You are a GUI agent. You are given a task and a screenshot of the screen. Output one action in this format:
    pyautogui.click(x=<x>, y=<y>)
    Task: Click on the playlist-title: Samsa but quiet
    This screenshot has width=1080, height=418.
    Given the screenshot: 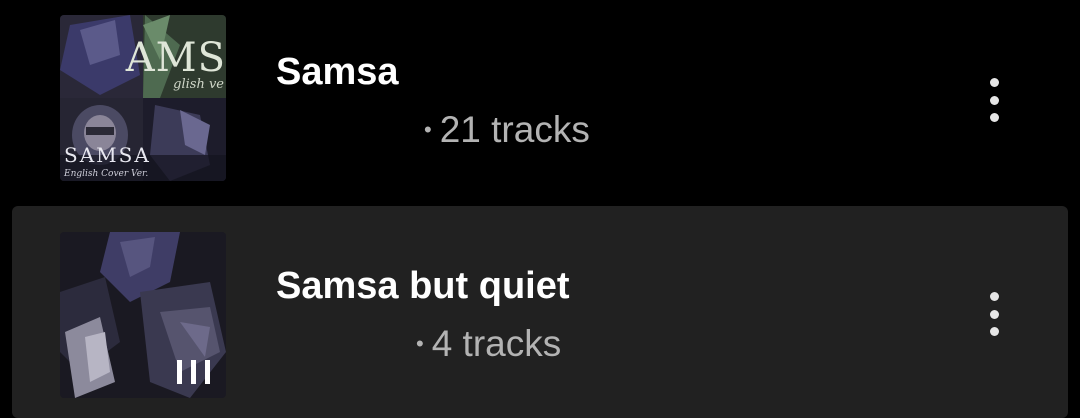 What is the action you would take?
    pyautogui.click(x=423, y=286)
    